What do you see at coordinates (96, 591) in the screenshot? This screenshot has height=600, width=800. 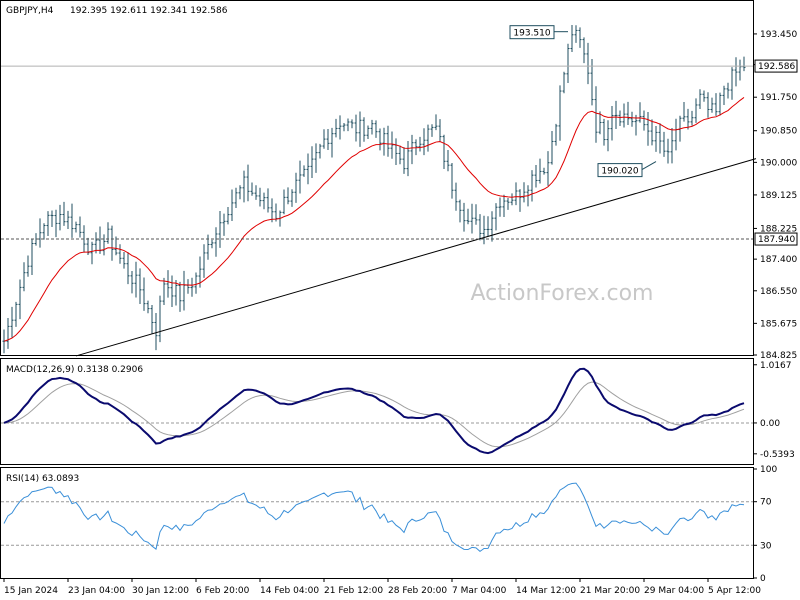 I see `time-tick-label: 23 Jan 04:00` at bounding box center [96, 591].